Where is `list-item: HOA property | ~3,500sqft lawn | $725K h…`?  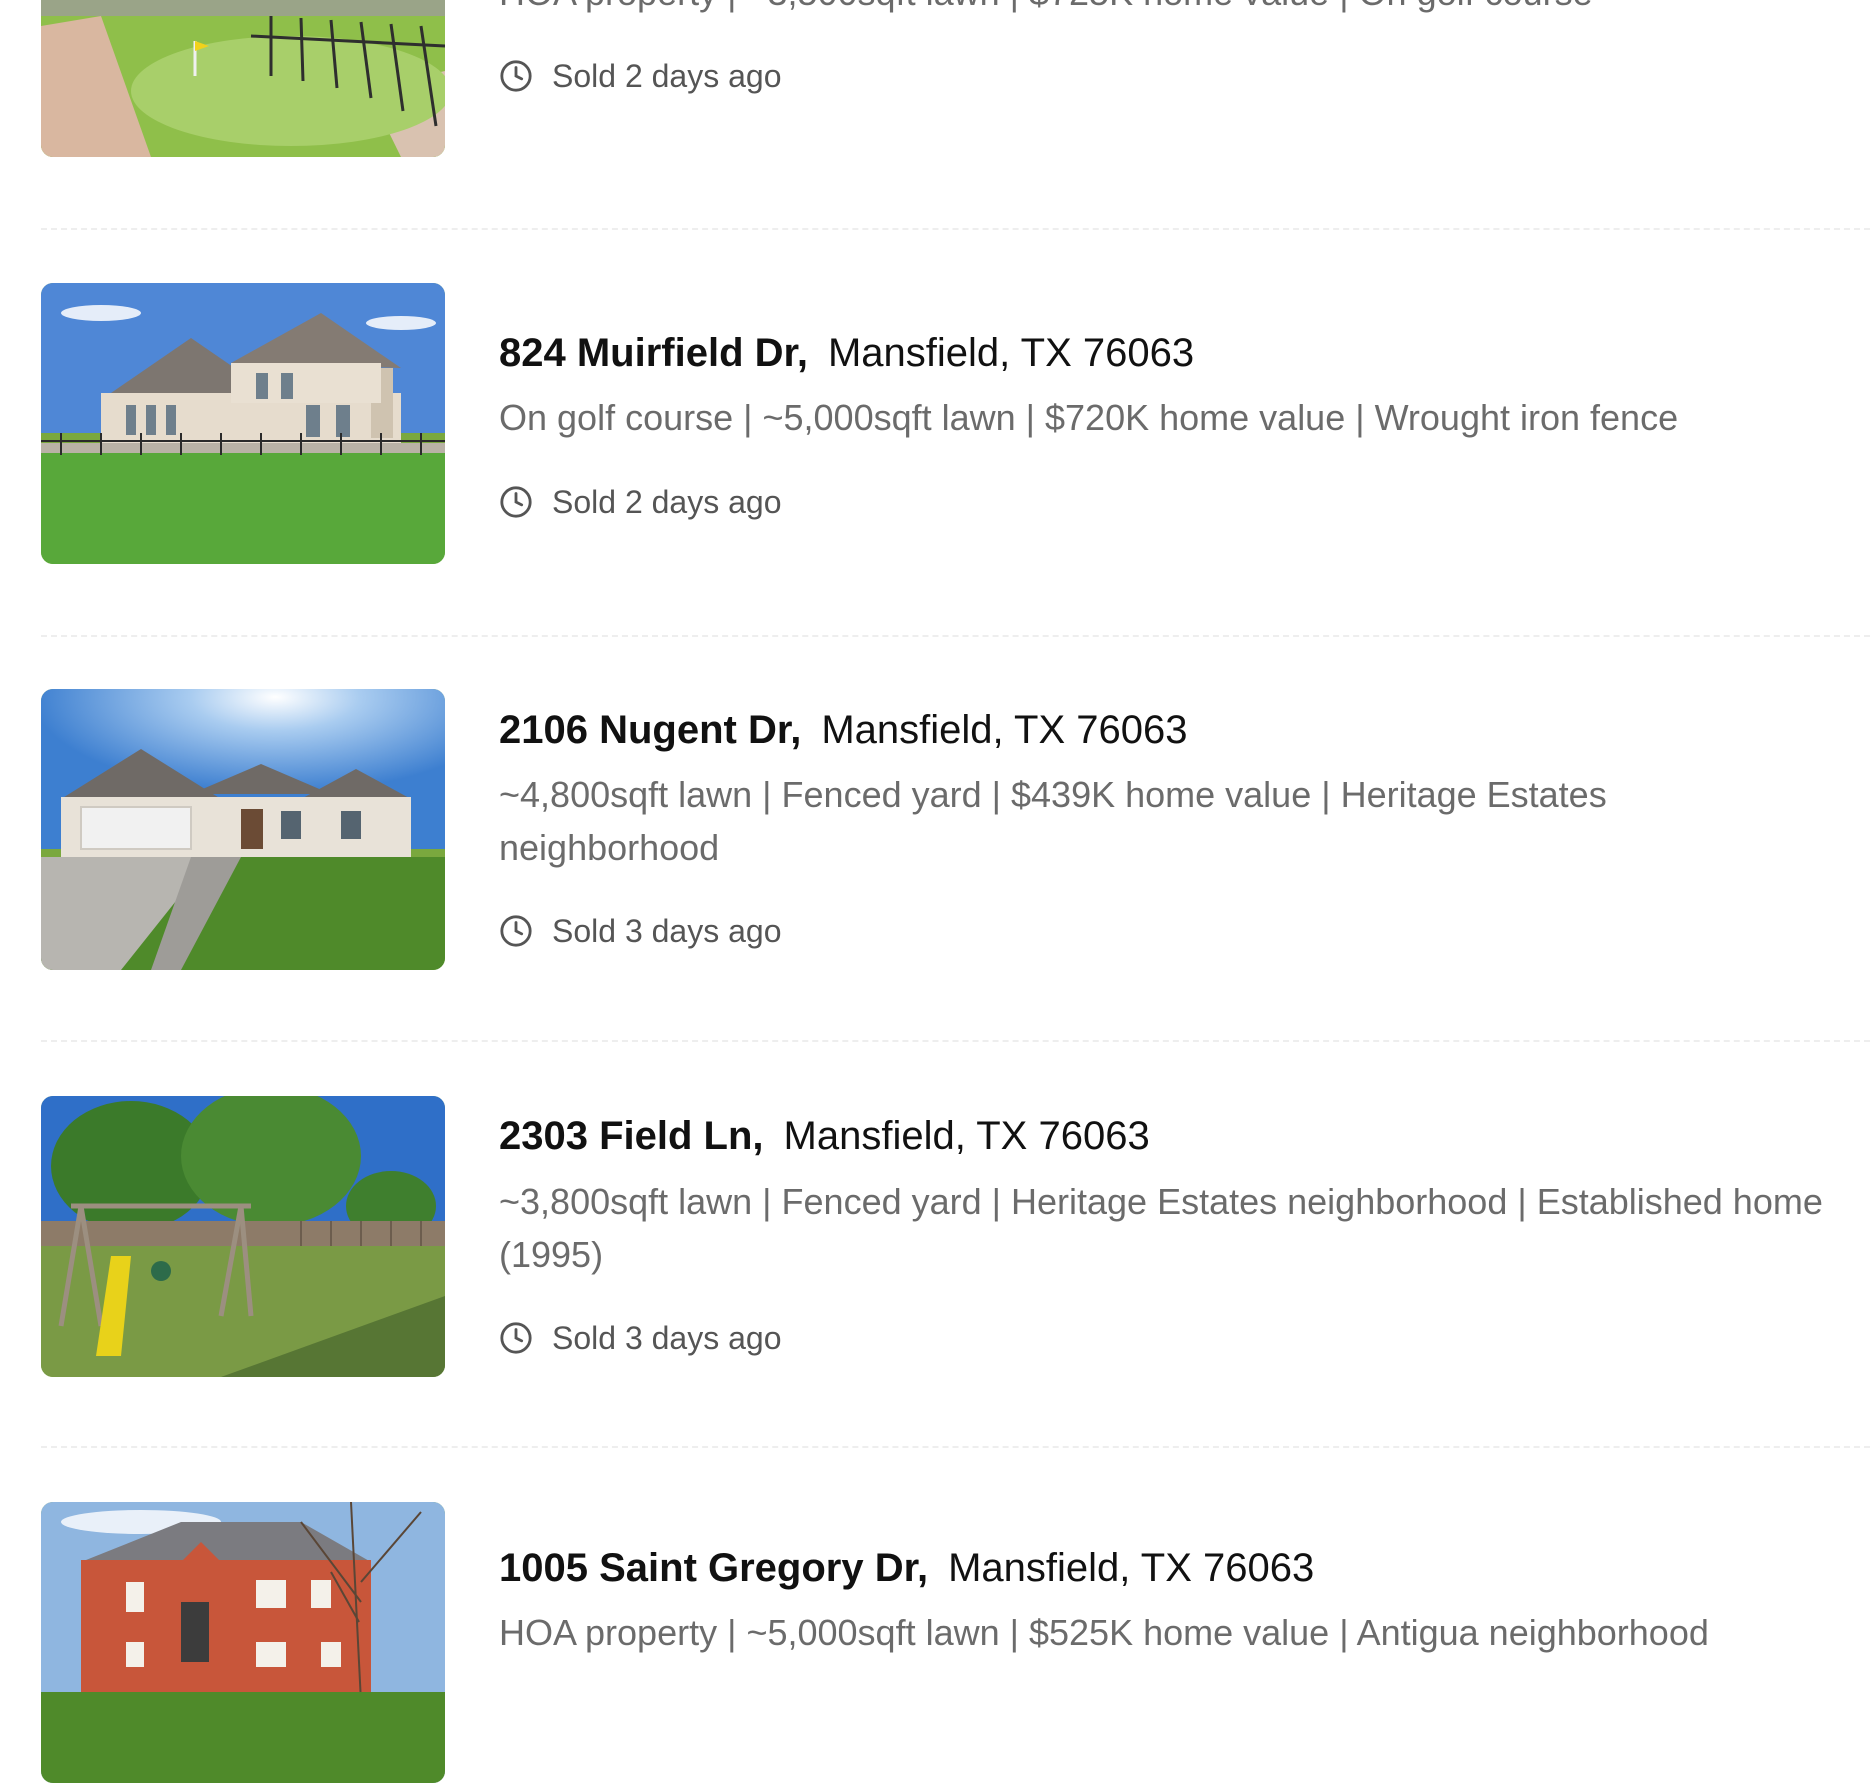
list-item: HOA property | ~3,500sqft lawn | $725K h… is located at coordinates (955, 78).